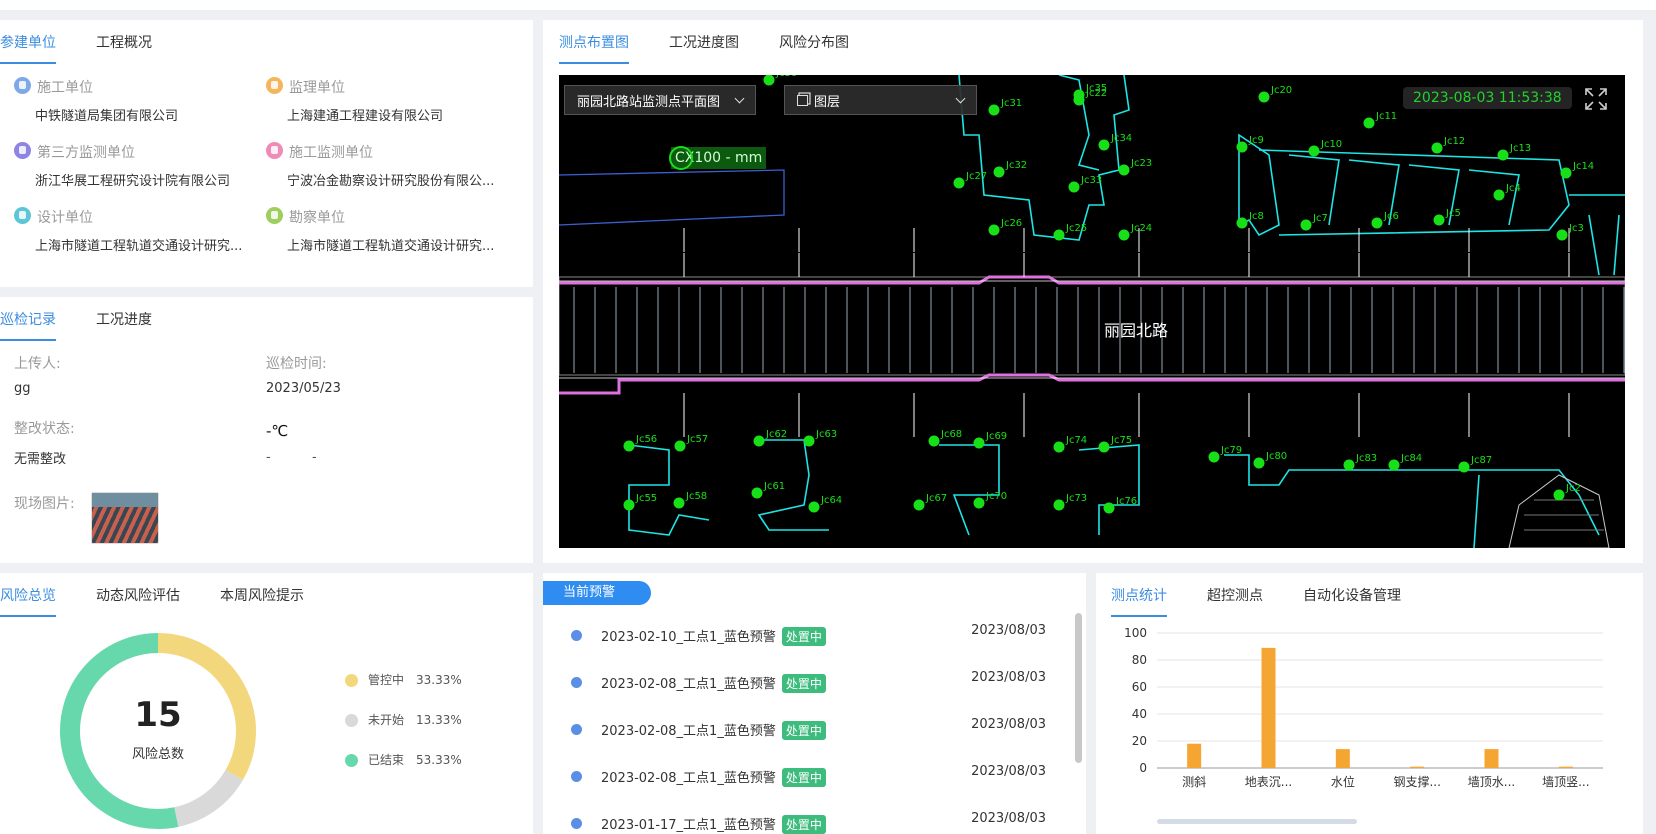 The width and height of the screenshot is (1656, 834). Describe the element at coordinates (138, 594) in the screenshot. I see `tab-dynamic-risk-assessment: 动态风险评估` at that location.